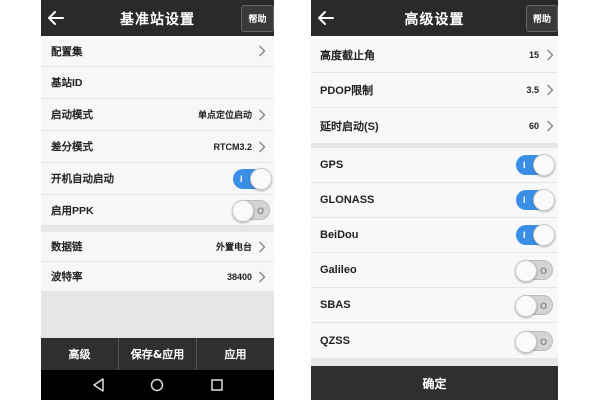  I want to click on app-header: 高级设置 帮助, so click(434, 18).